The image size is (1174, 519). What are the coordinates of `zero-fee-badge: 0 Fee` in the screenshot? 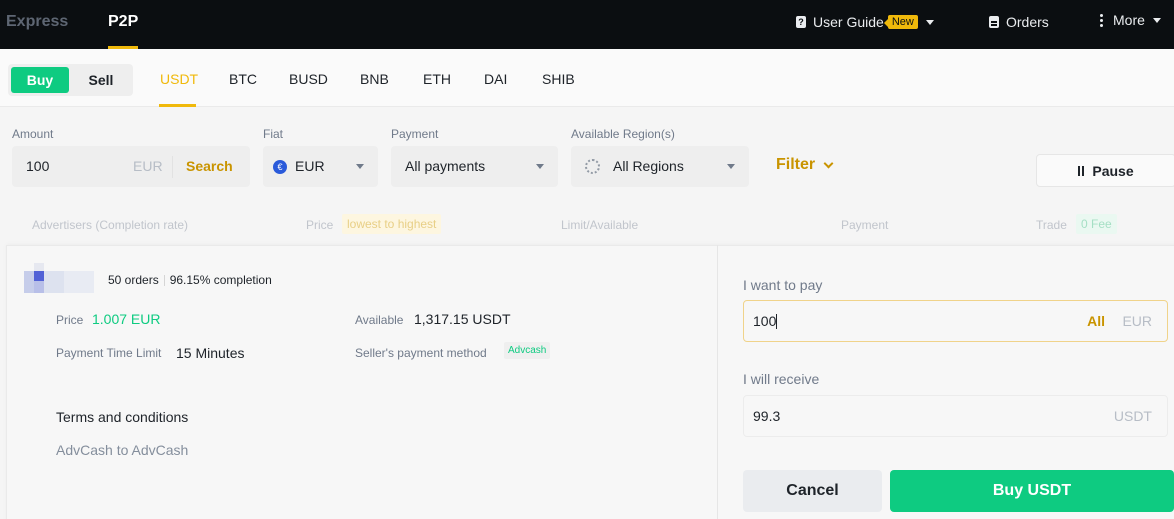 It's located at (1096, 224).